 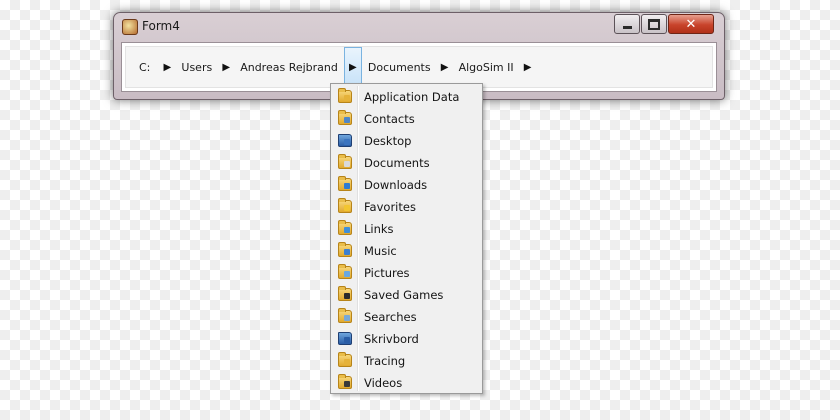 What do you see at coordinates (627, 24) in the screenshot?
I see `minimize-button` at bounding box center [627, 24].